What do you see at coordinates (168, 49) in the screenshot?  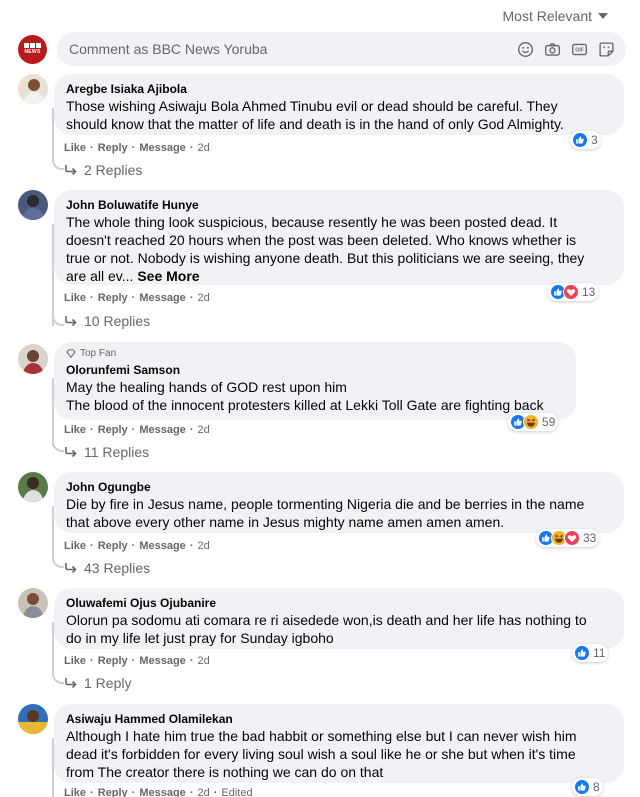 I see `comment-placeholder: Comment as BBC News Yoruba` at bounding box center [168, 49].